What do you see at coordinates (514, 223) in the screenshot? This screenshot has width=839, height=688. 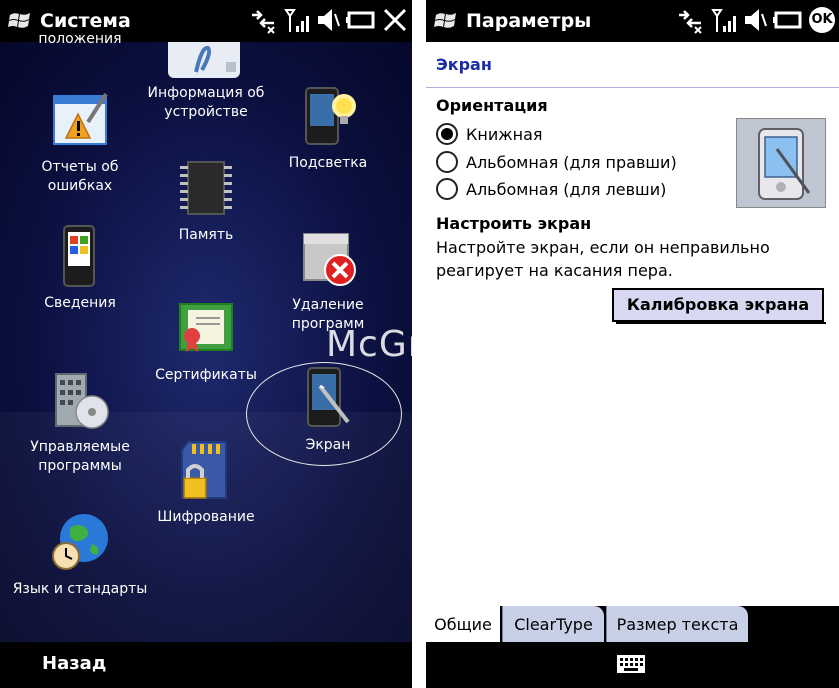 I see `calibrate-heading: Настроить экран` at bounding box center [514, 223].